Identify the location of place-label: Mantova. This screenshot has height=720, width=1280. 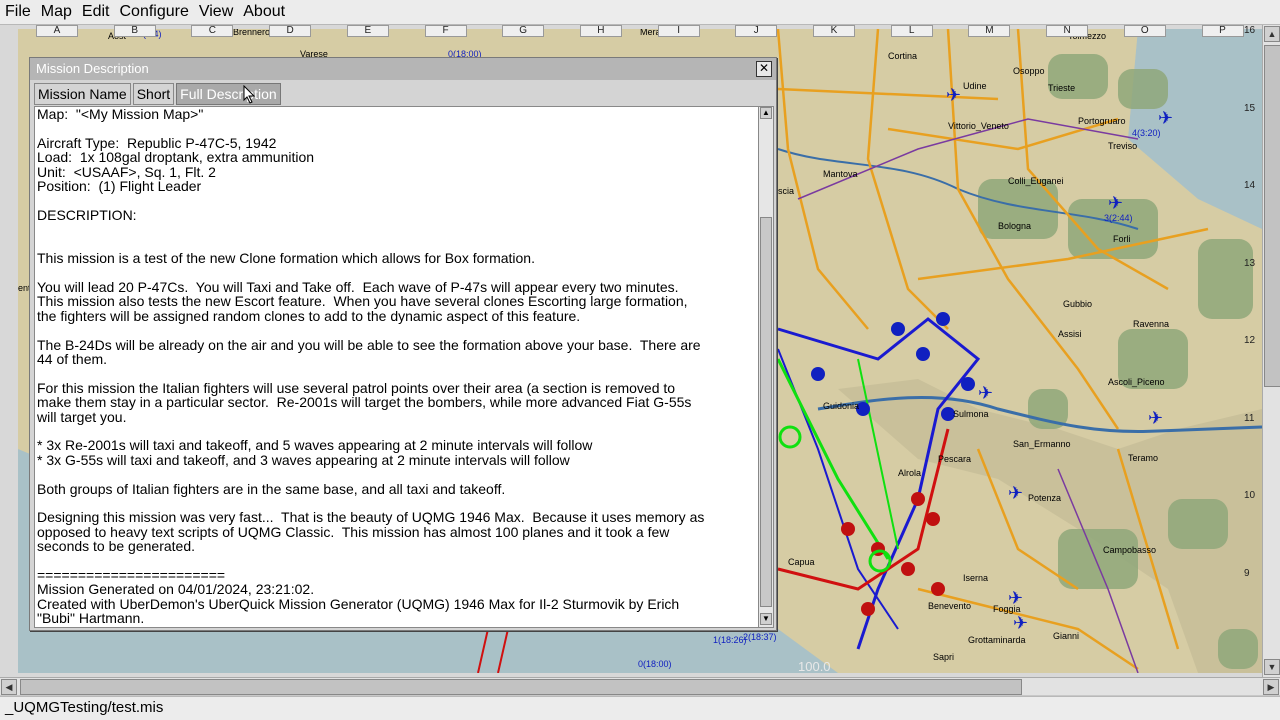
(840, 174).